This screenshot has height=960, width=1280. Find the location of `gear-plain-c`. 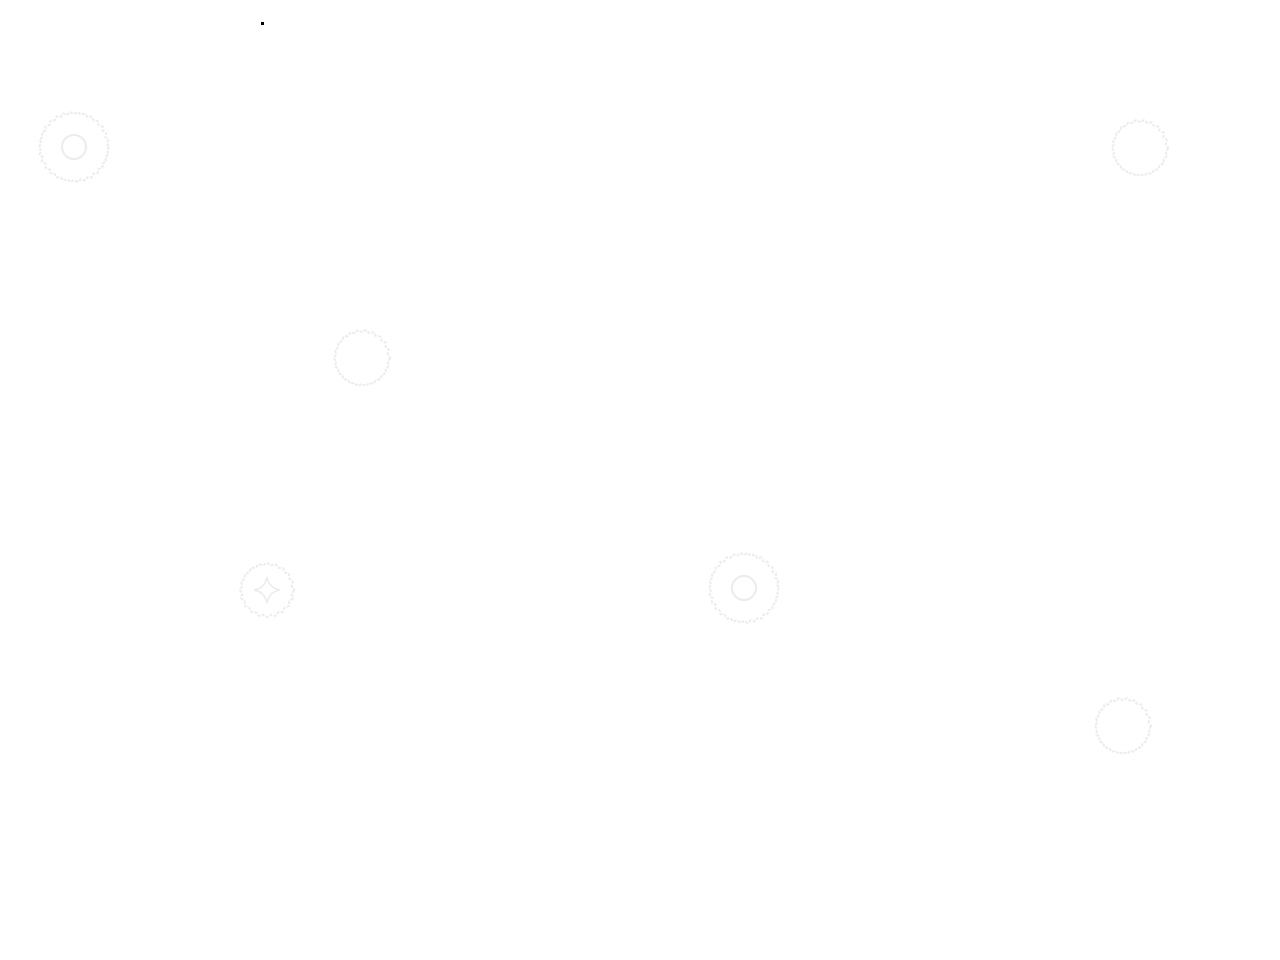

gear-plain-c is located at coordinates (1123, 726).